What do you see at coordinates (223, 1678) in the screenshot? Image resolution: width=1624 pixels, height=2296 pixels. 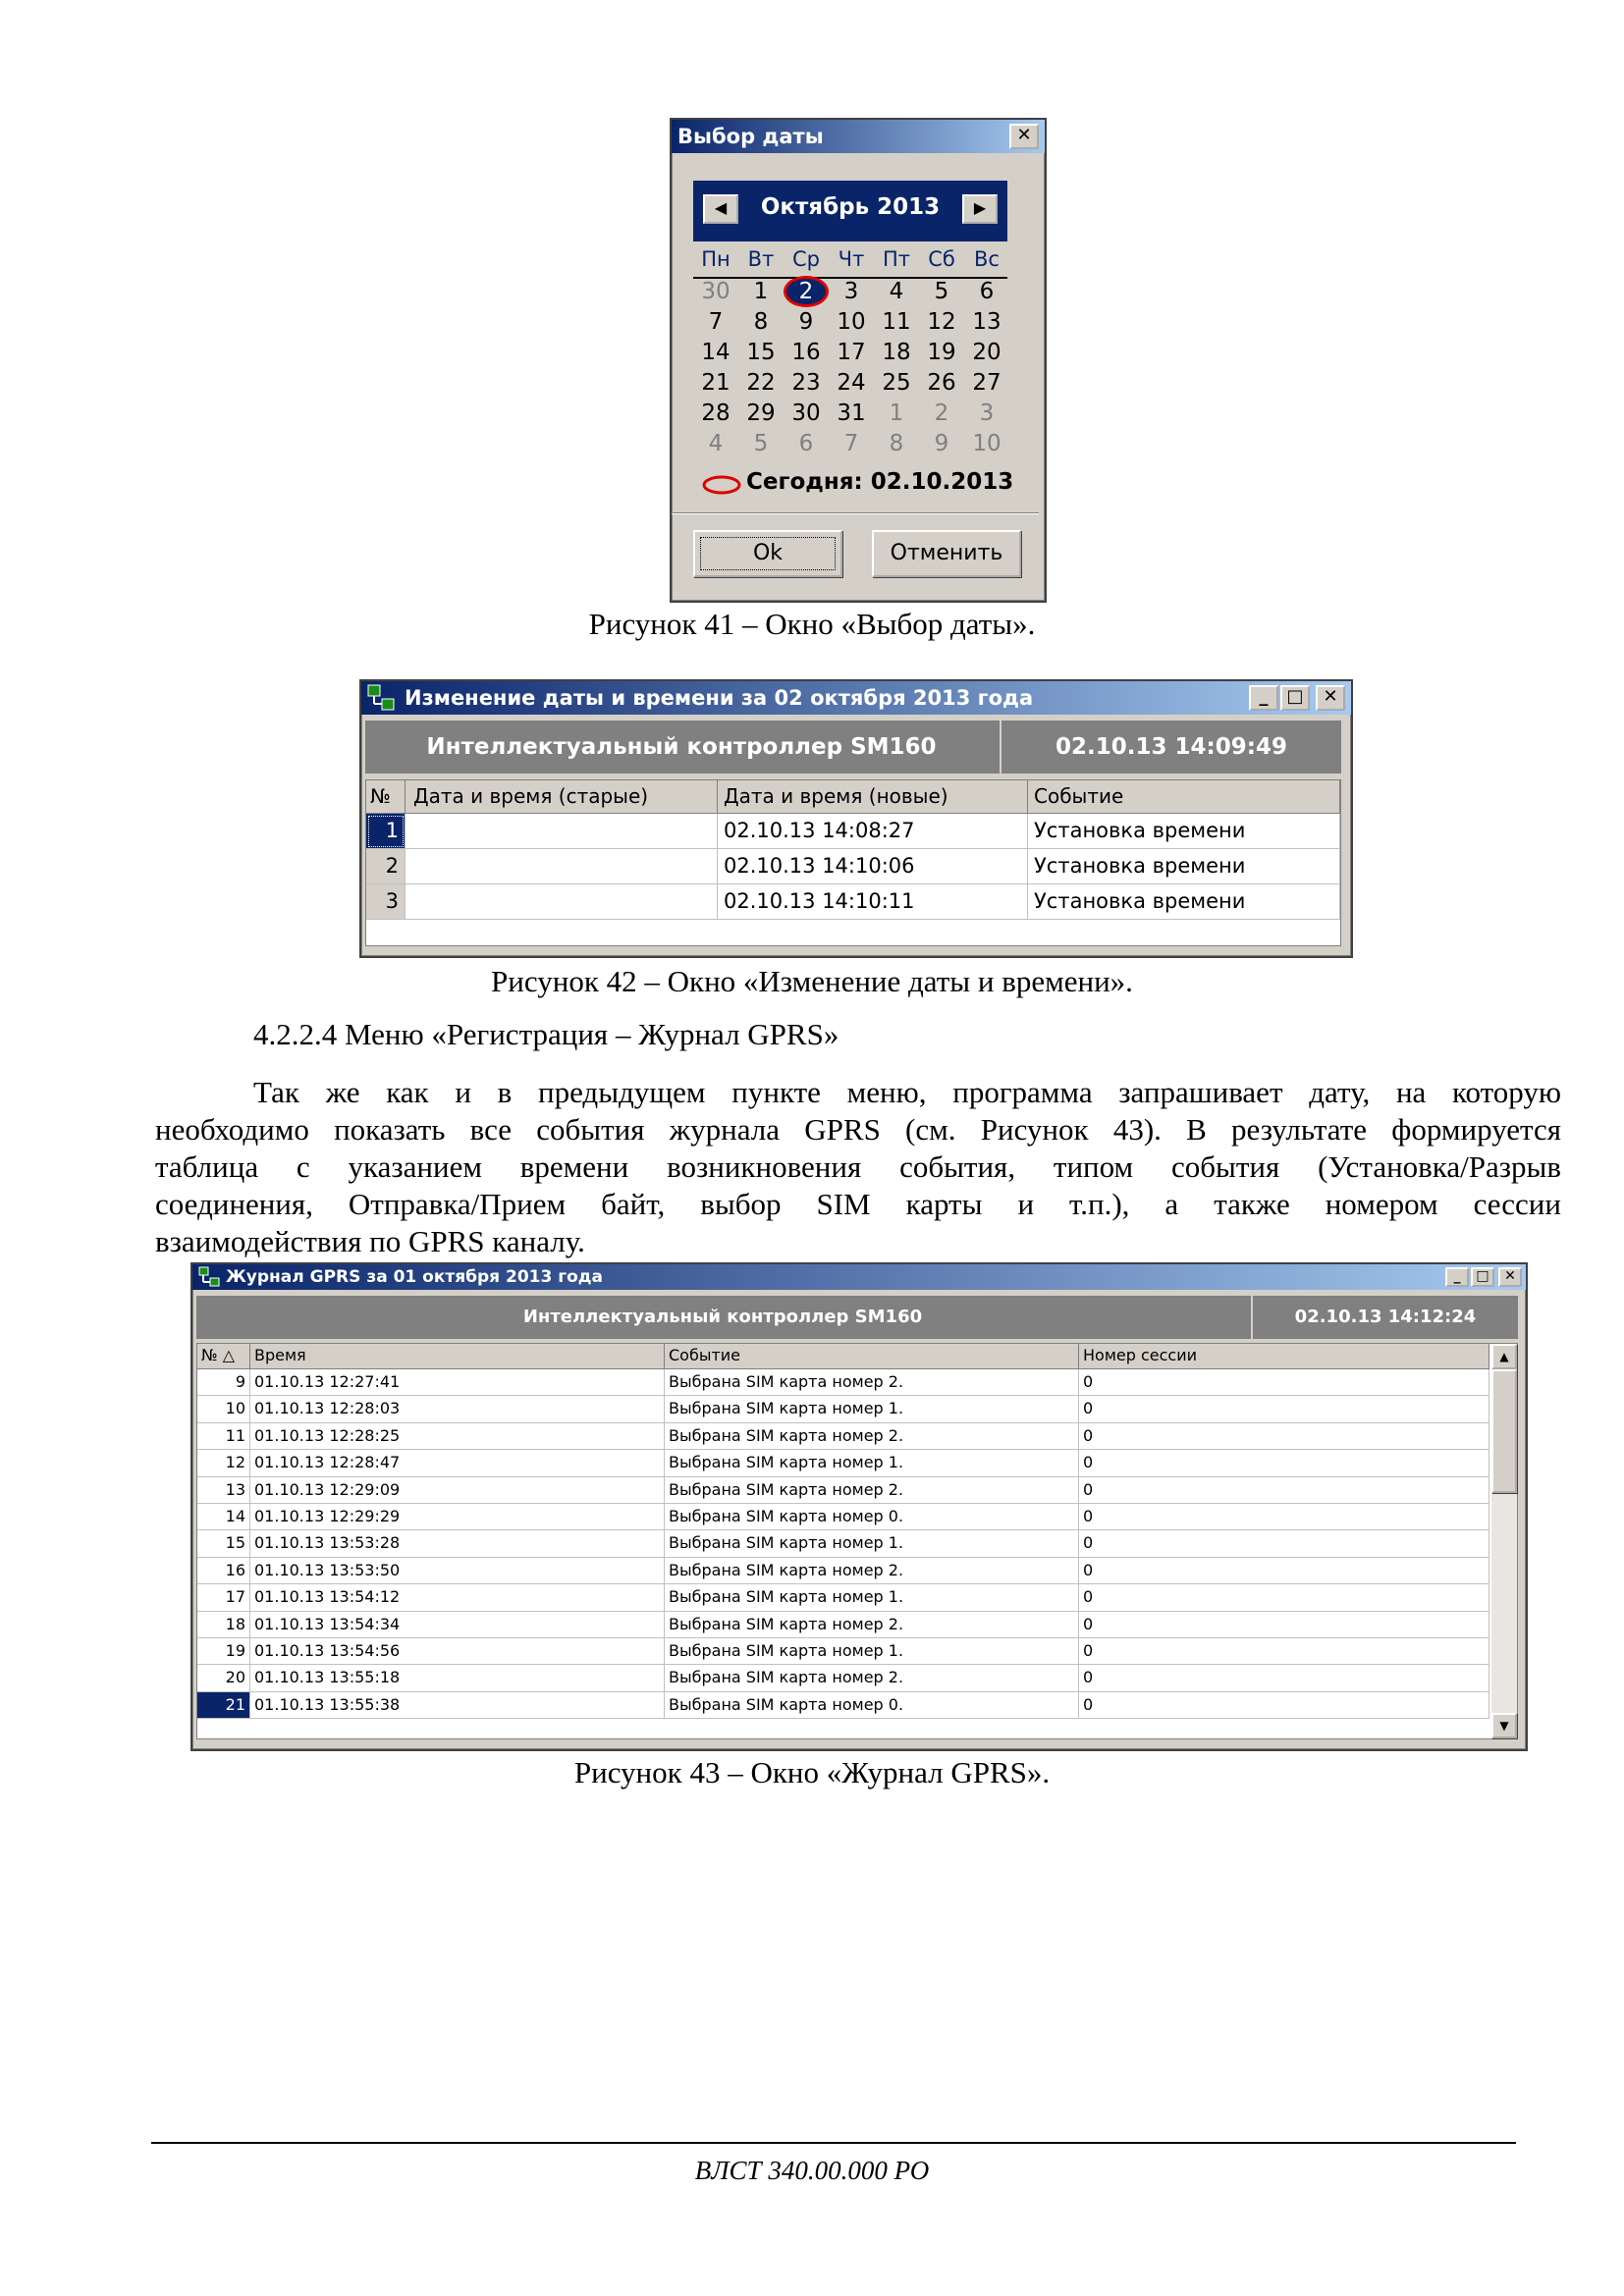 I see `row-number: 20` at bounding box center [223, 1678].